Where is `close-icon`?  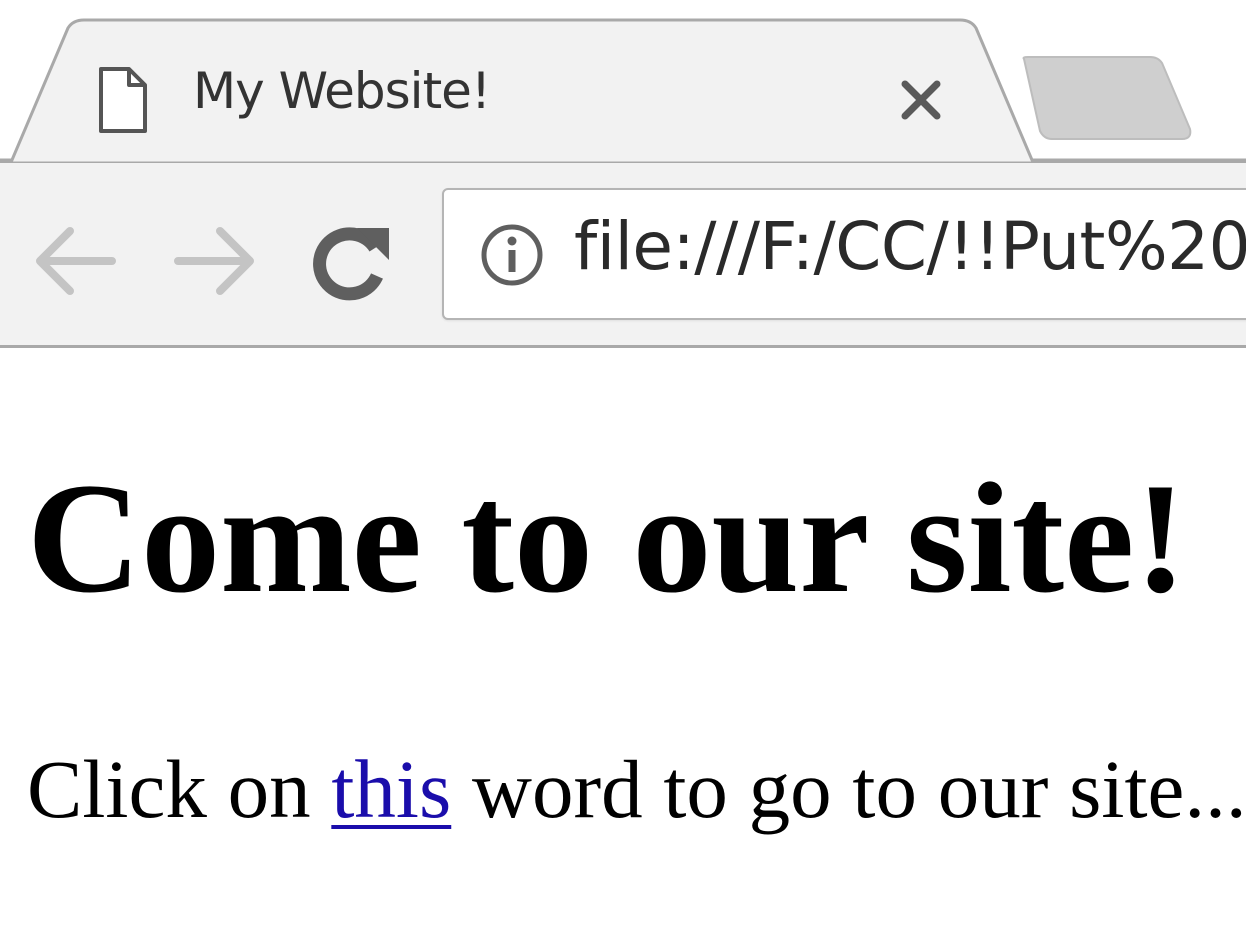
close-icon is located at coordinates (921, 100).